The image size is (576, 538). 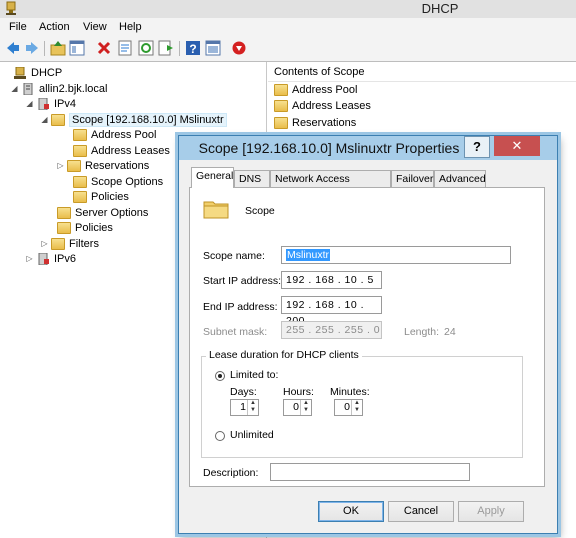 I want to click on list-item: Address Pool, so click(x=314, y=89).